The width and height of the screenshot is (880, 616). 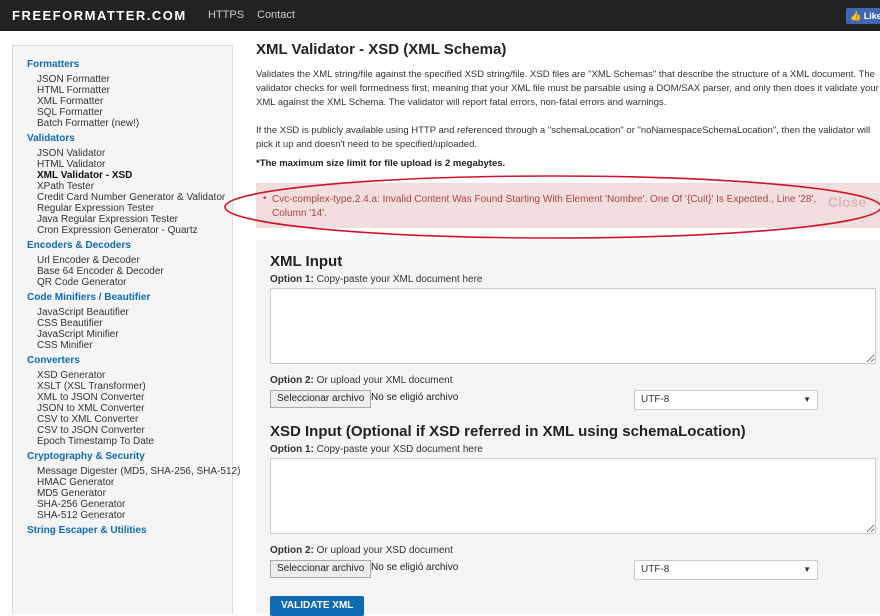 What do you see at coordinates (138, 471) in the screenshot?
I see `sidebar-item: Message Digester (MD5, SHA-256, SHA-512)` at bounding box center [138, 471].